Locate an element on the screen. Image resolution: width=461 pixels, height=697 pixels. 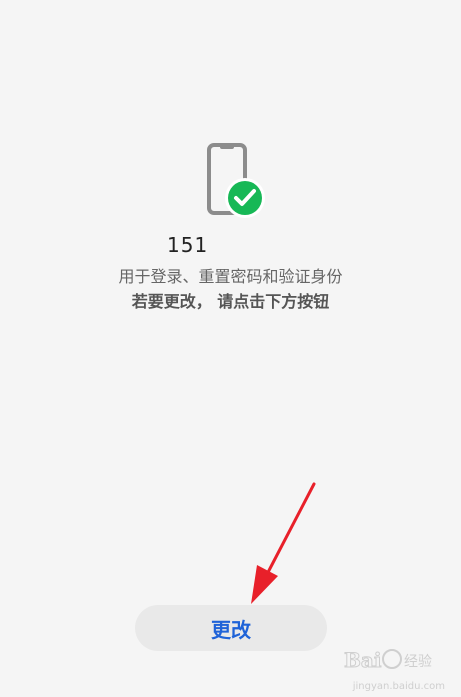
phone-number: 151 is located at coordinates (188, 245).